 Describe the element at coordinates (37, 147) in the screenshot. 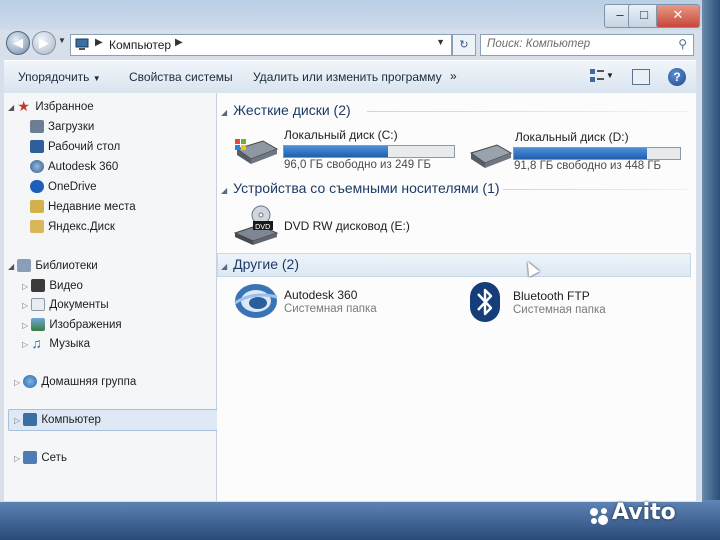

I see `desktop-icon` at that location.